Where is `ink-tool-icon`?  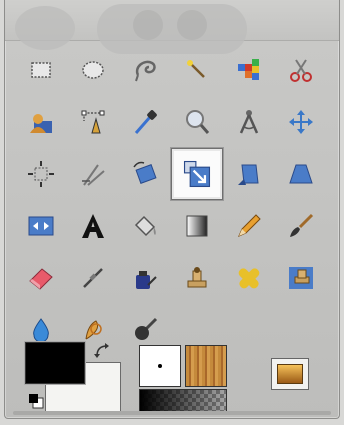
ink-tool-icon is located at coordinates (146, 280).